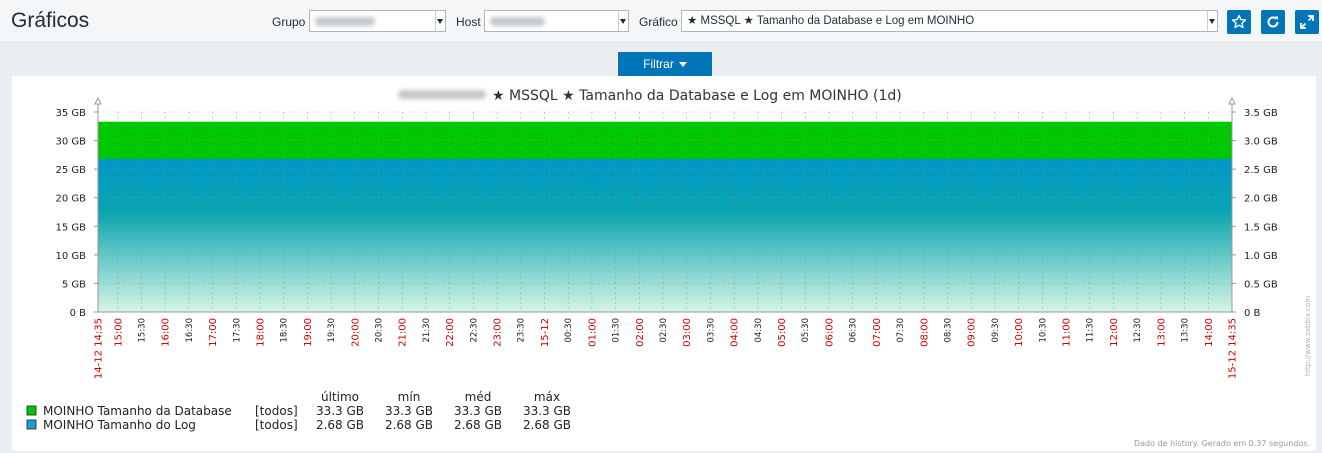 The image size is (1322, 453). Describe the element at coordinates (1019, 332) in the screenshot. I see `x-axis-tick-label: 10:00` at that location.